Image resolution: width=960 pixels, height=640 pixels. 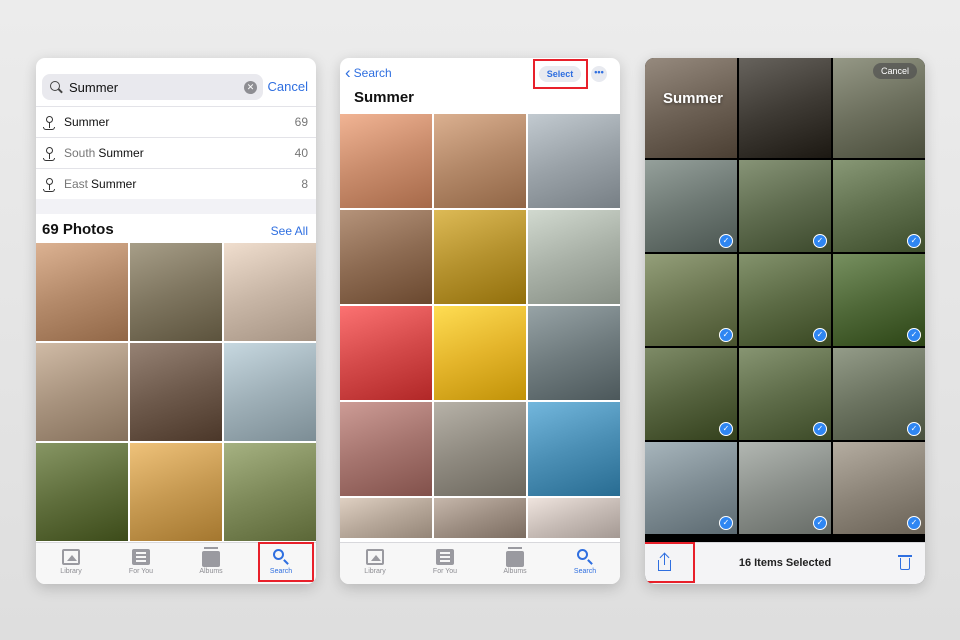 I want to click on suggestion-prefix: East, so click(x=76, y=184).